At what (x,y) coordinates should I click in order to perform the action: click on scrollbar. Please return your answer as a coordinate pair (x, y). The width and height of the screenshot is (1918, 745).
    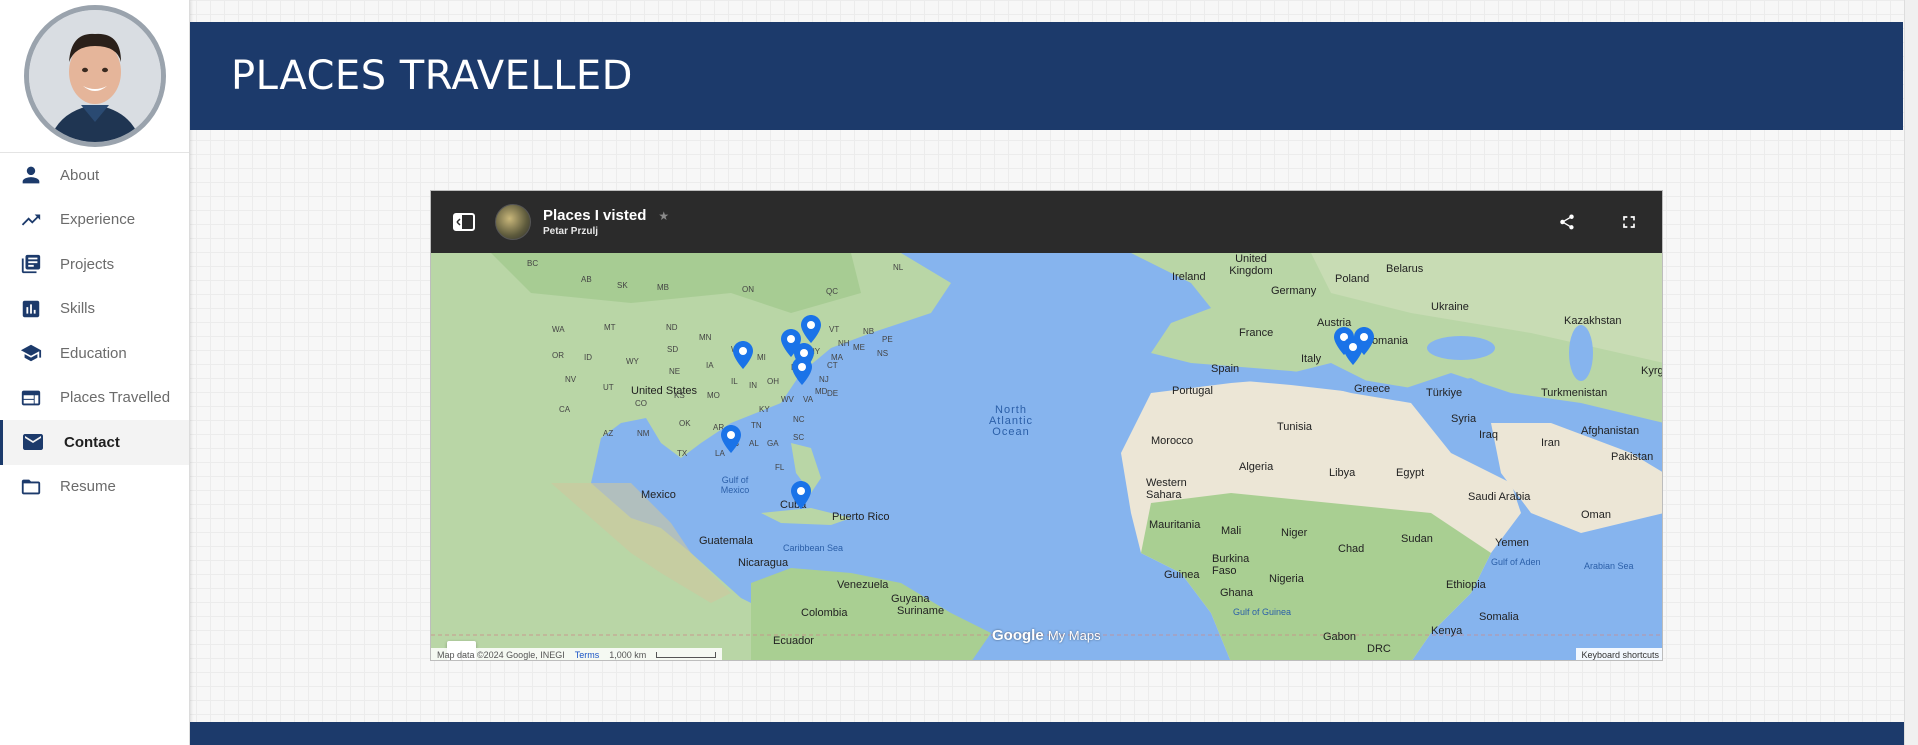
    Looking at the image, I should click on (1911, 372).